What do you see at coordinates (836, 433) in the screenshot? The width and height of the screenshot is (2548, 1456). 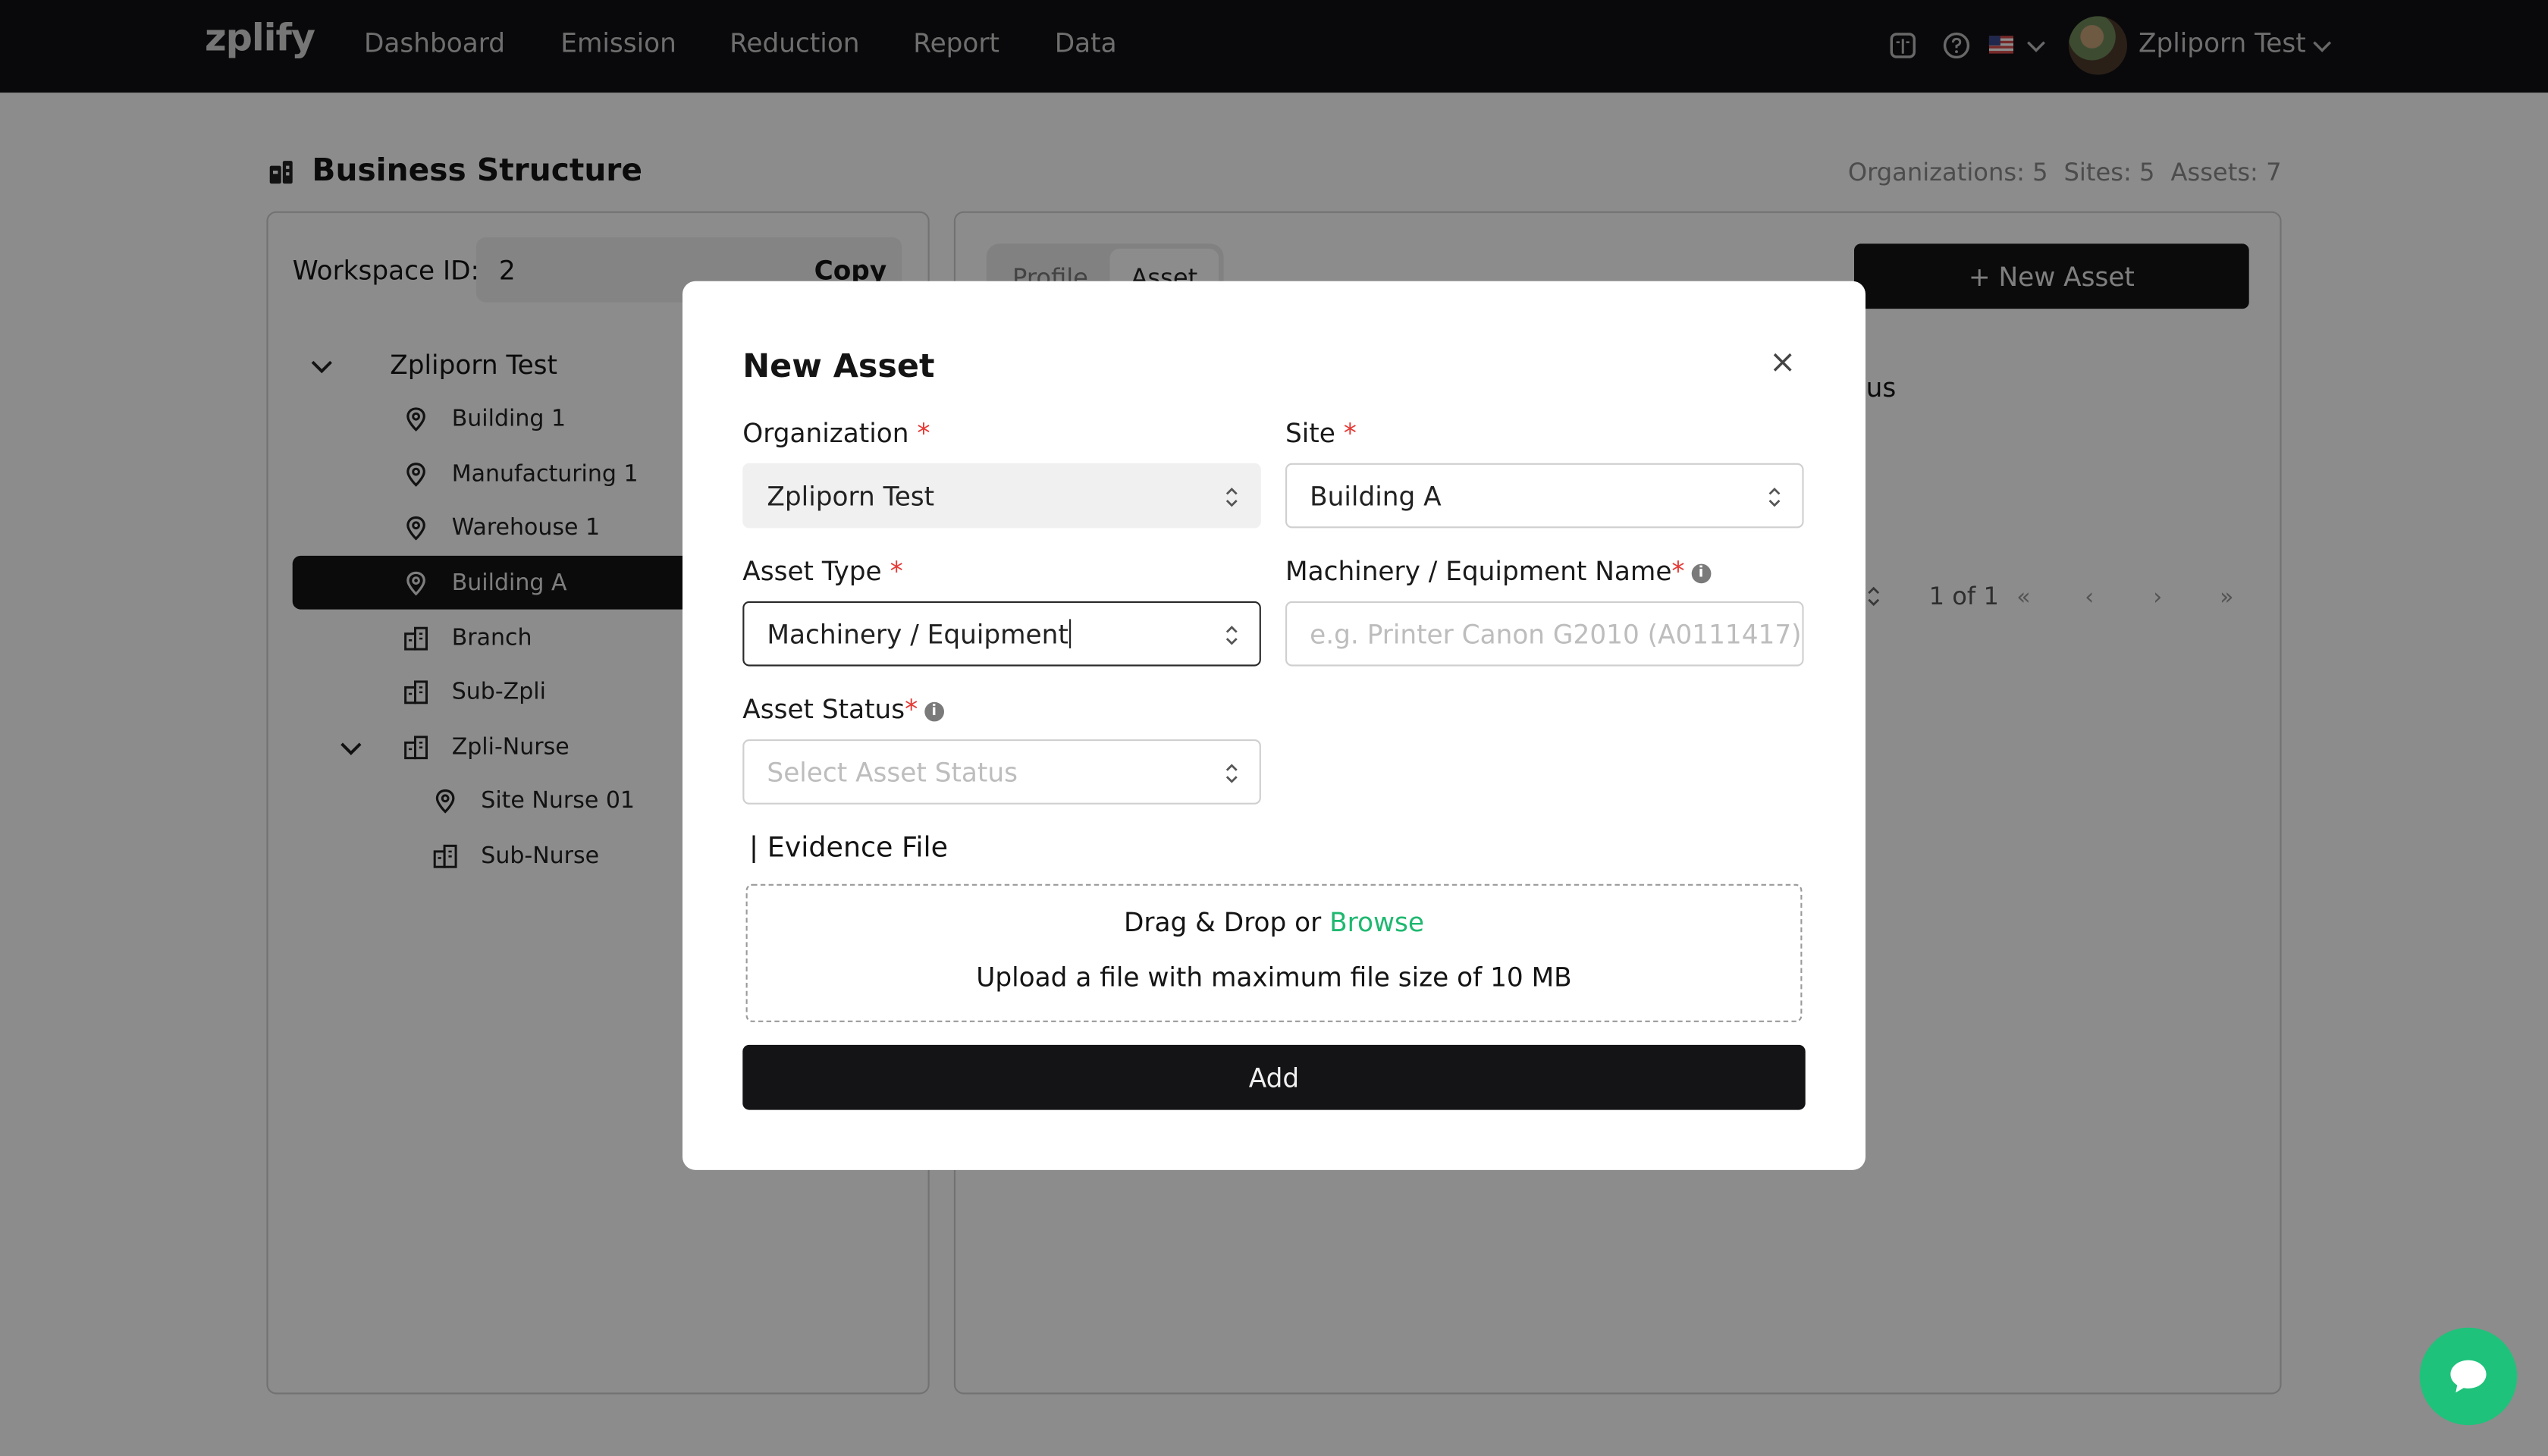 I see `organization-label: Organization *` at bounding box center [836, 433].